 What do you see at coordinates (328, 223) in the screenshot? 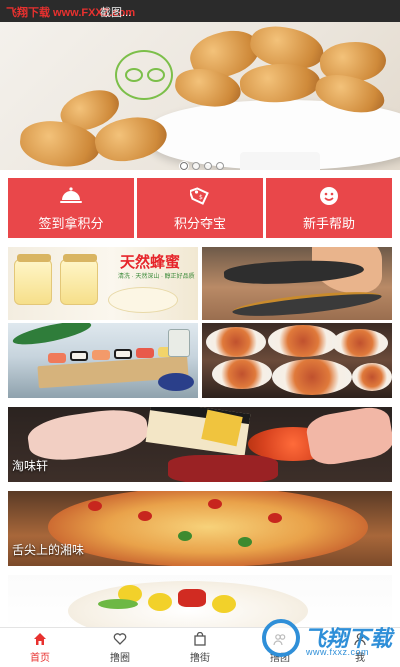
I see `newbie-help-label: 新手帮助` at bounding box center [328, 223].